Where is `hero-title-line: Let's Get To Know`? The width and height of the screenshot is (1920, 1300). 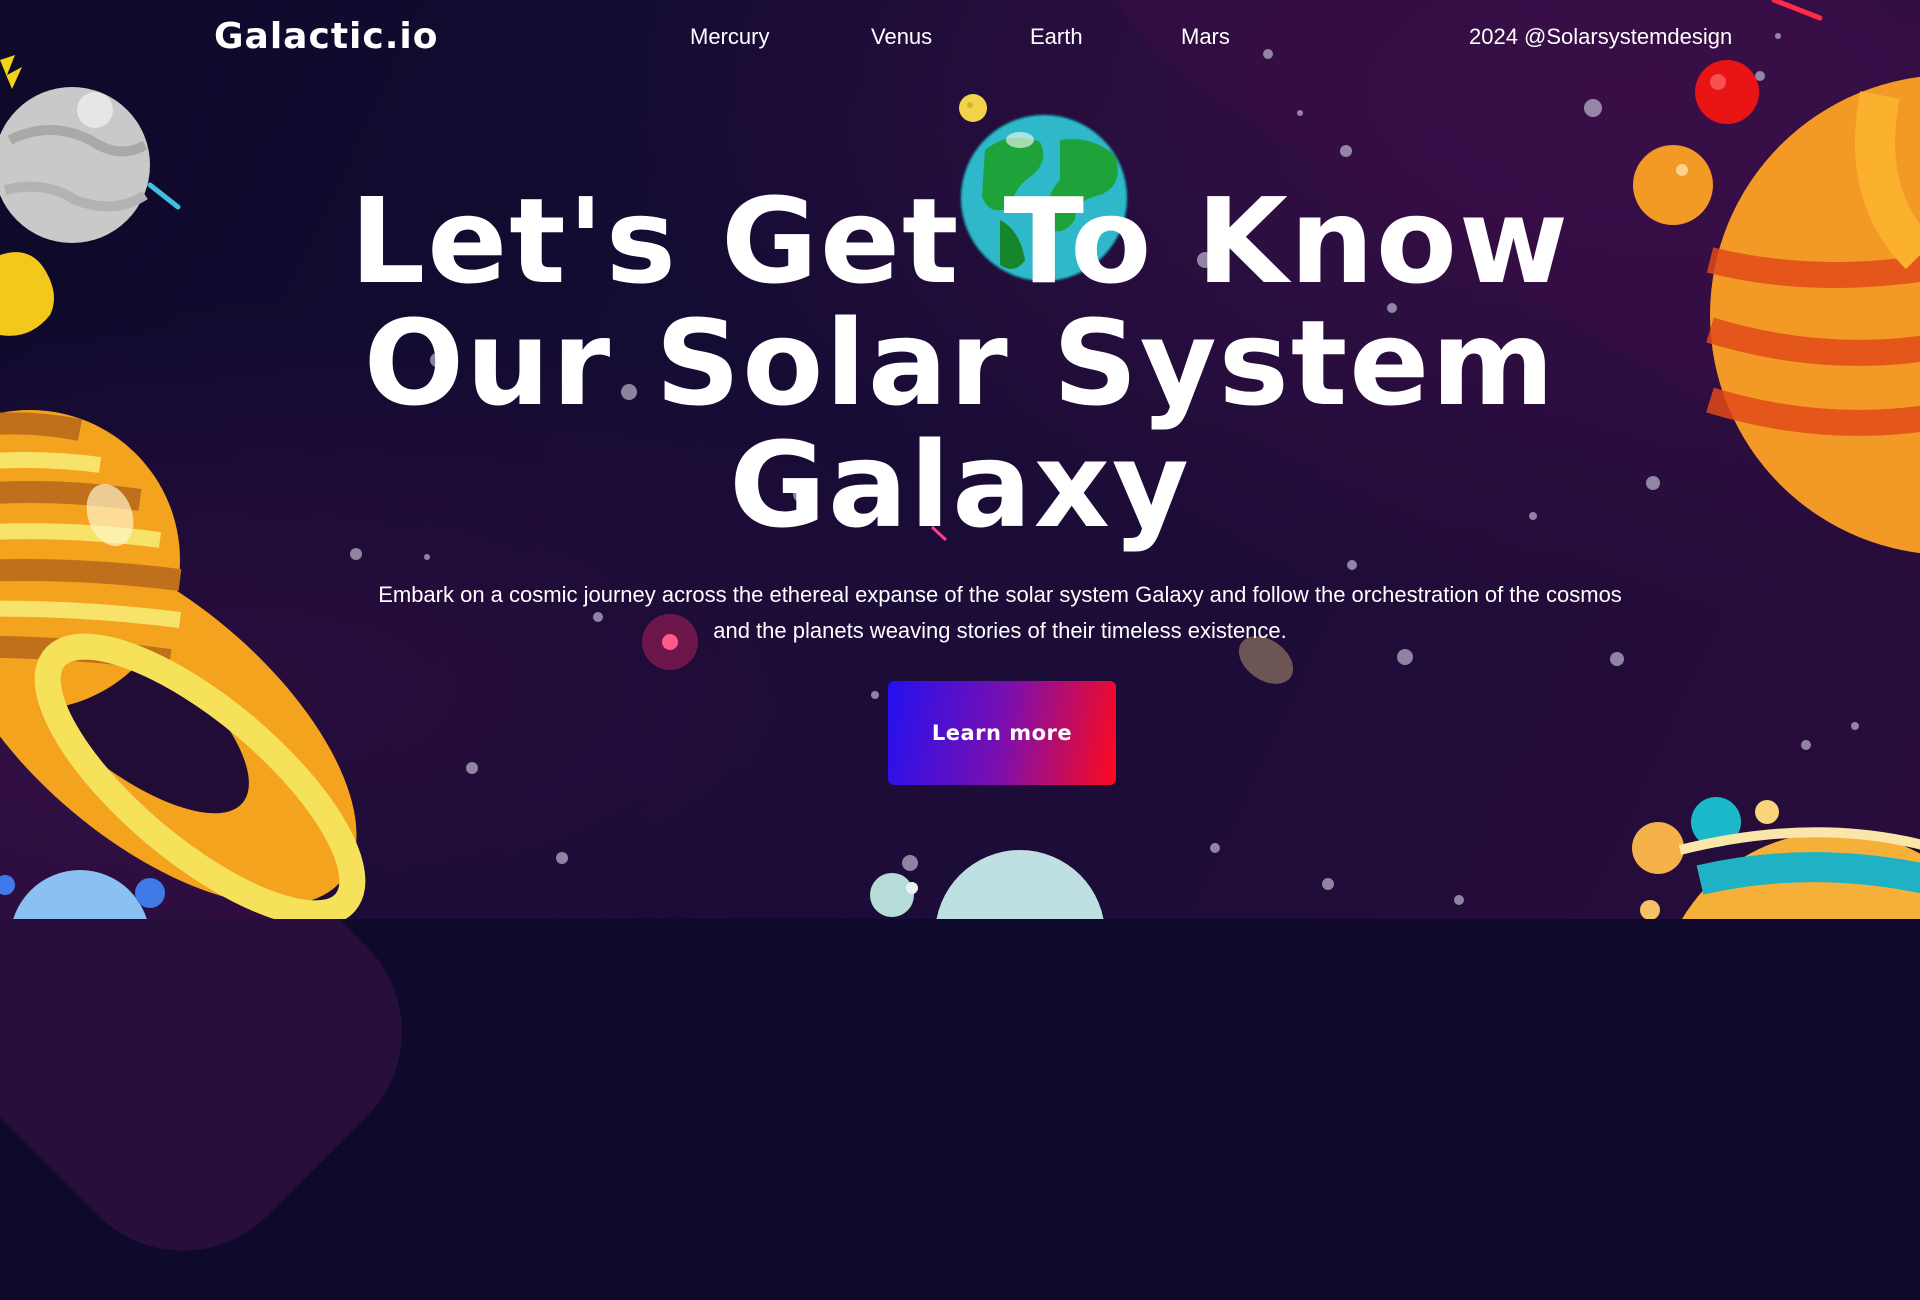 hero-title-line: Let's Get To Know is located at coordinates (960, 241).